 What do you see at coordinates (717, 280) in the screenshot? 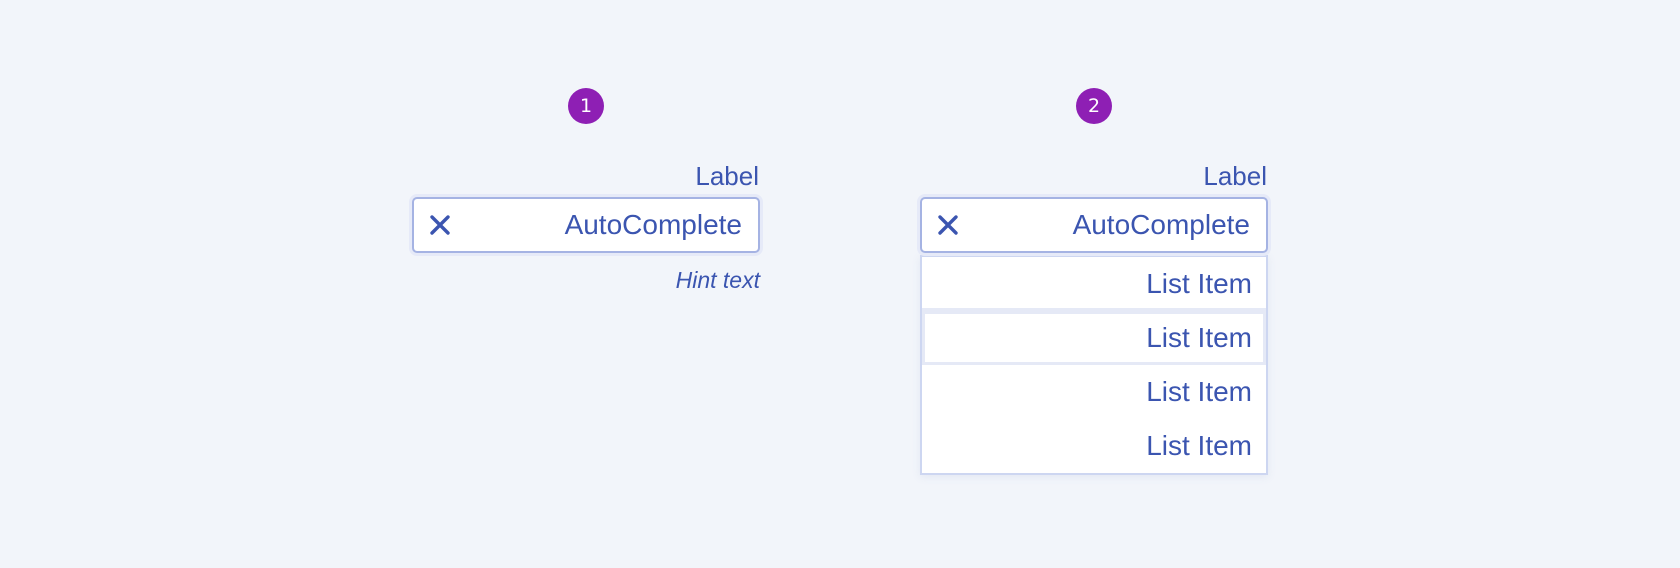
I see `hint-text: Hint text` at bounding box center [717, 280].